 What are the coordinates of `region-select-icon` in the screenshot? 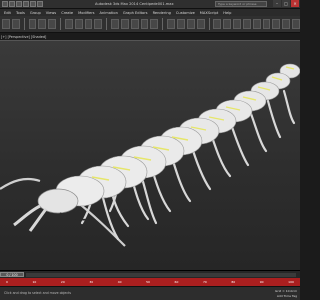 It's located at (88, 24).